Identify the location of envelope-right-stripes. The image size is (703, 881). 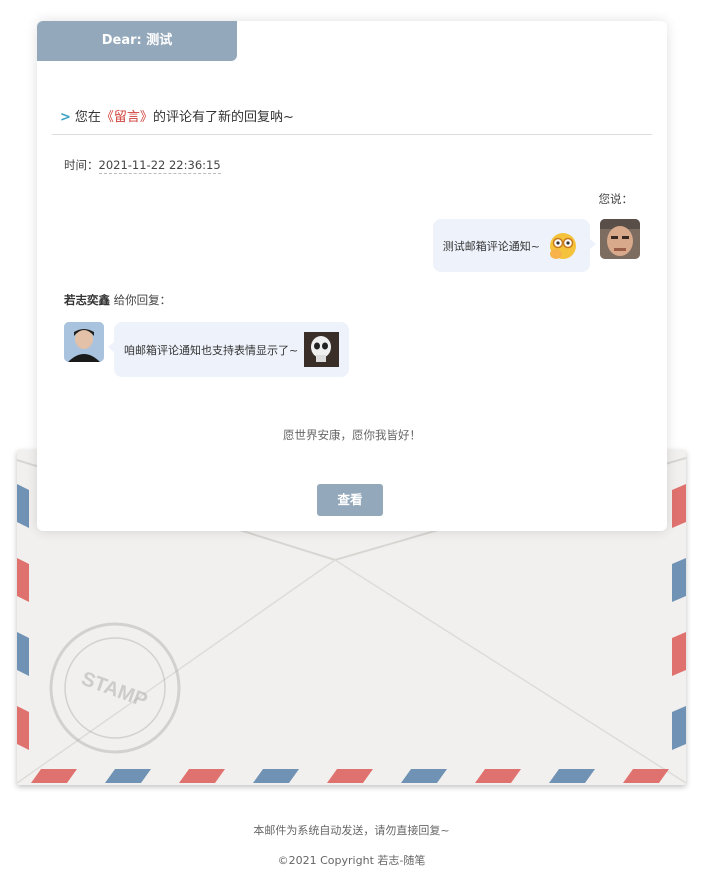
(679, 617).